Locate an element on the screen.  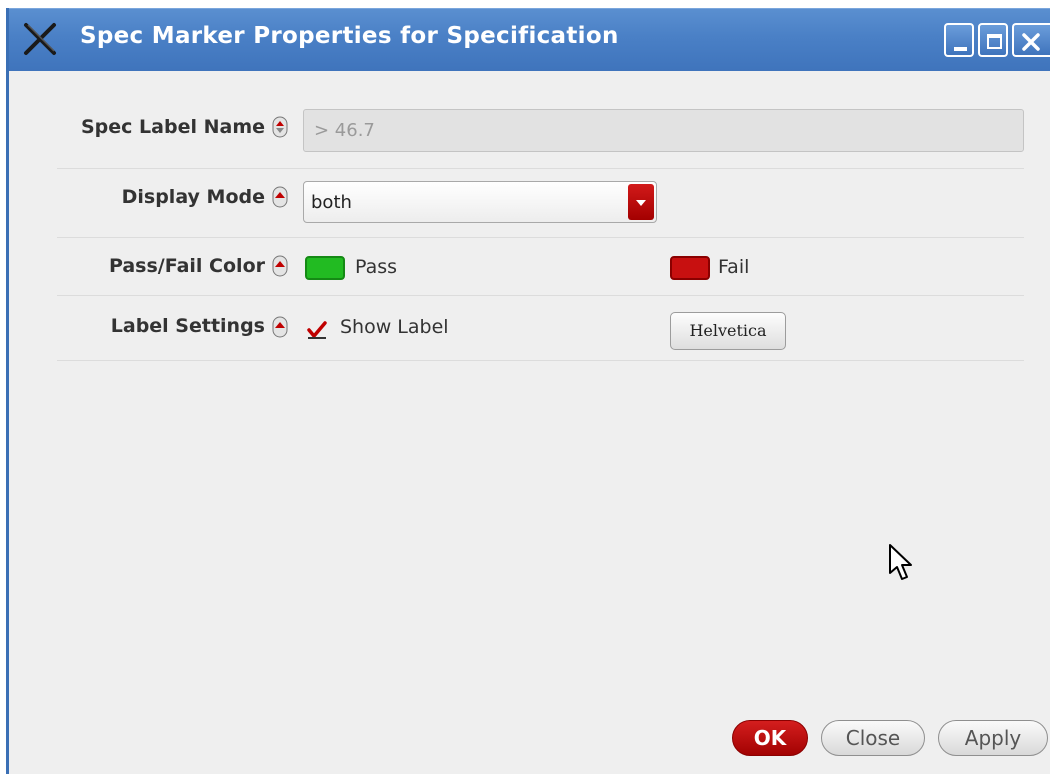
close-button: Close is located at coordinates (873, 738).